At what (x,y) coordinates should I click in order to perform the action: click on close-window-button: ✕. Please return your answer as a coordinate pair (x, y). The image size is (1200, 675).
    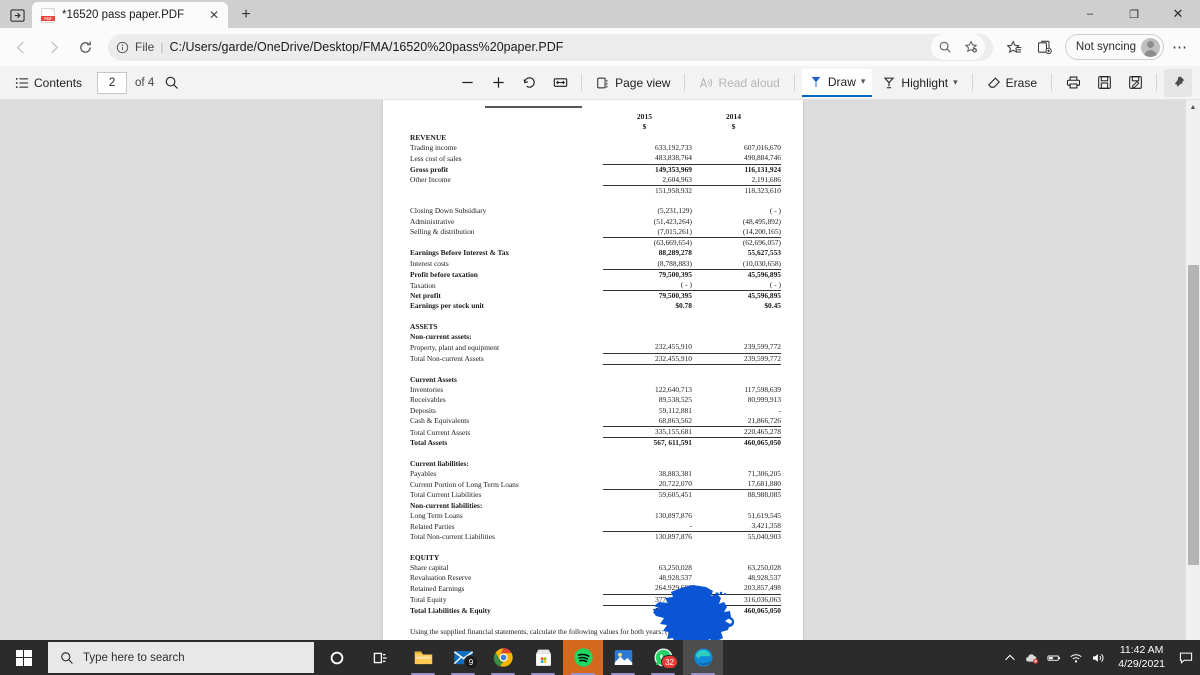
    Looking at the image, I should click on (1178, 14).